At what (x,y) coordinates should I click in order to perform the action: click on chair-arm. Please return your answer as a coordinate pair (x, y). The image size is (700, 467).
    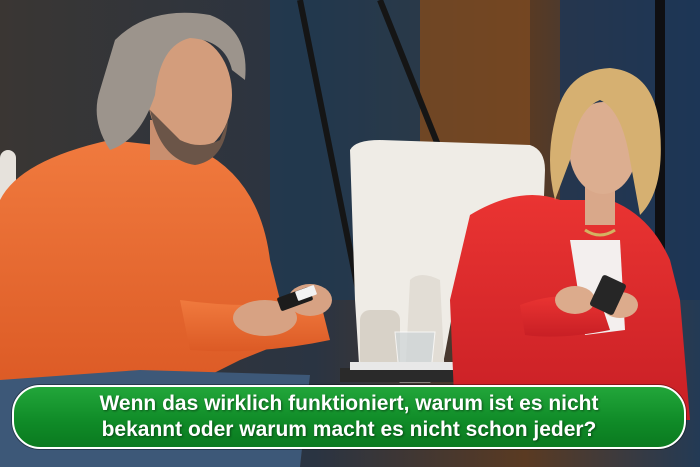
    Looking at the image, I should click on (380, 340).